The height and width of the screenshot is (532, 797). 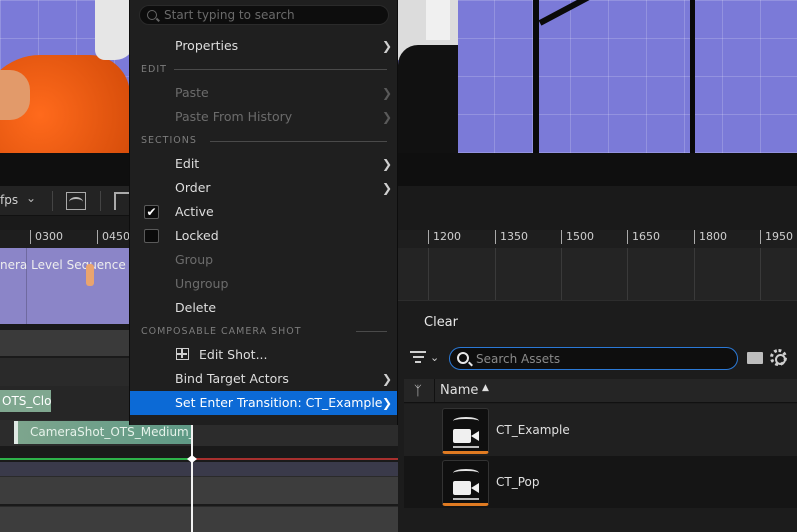 I want to click on menu-item-ungroup: Ungroup, so click(x=263, y=284).